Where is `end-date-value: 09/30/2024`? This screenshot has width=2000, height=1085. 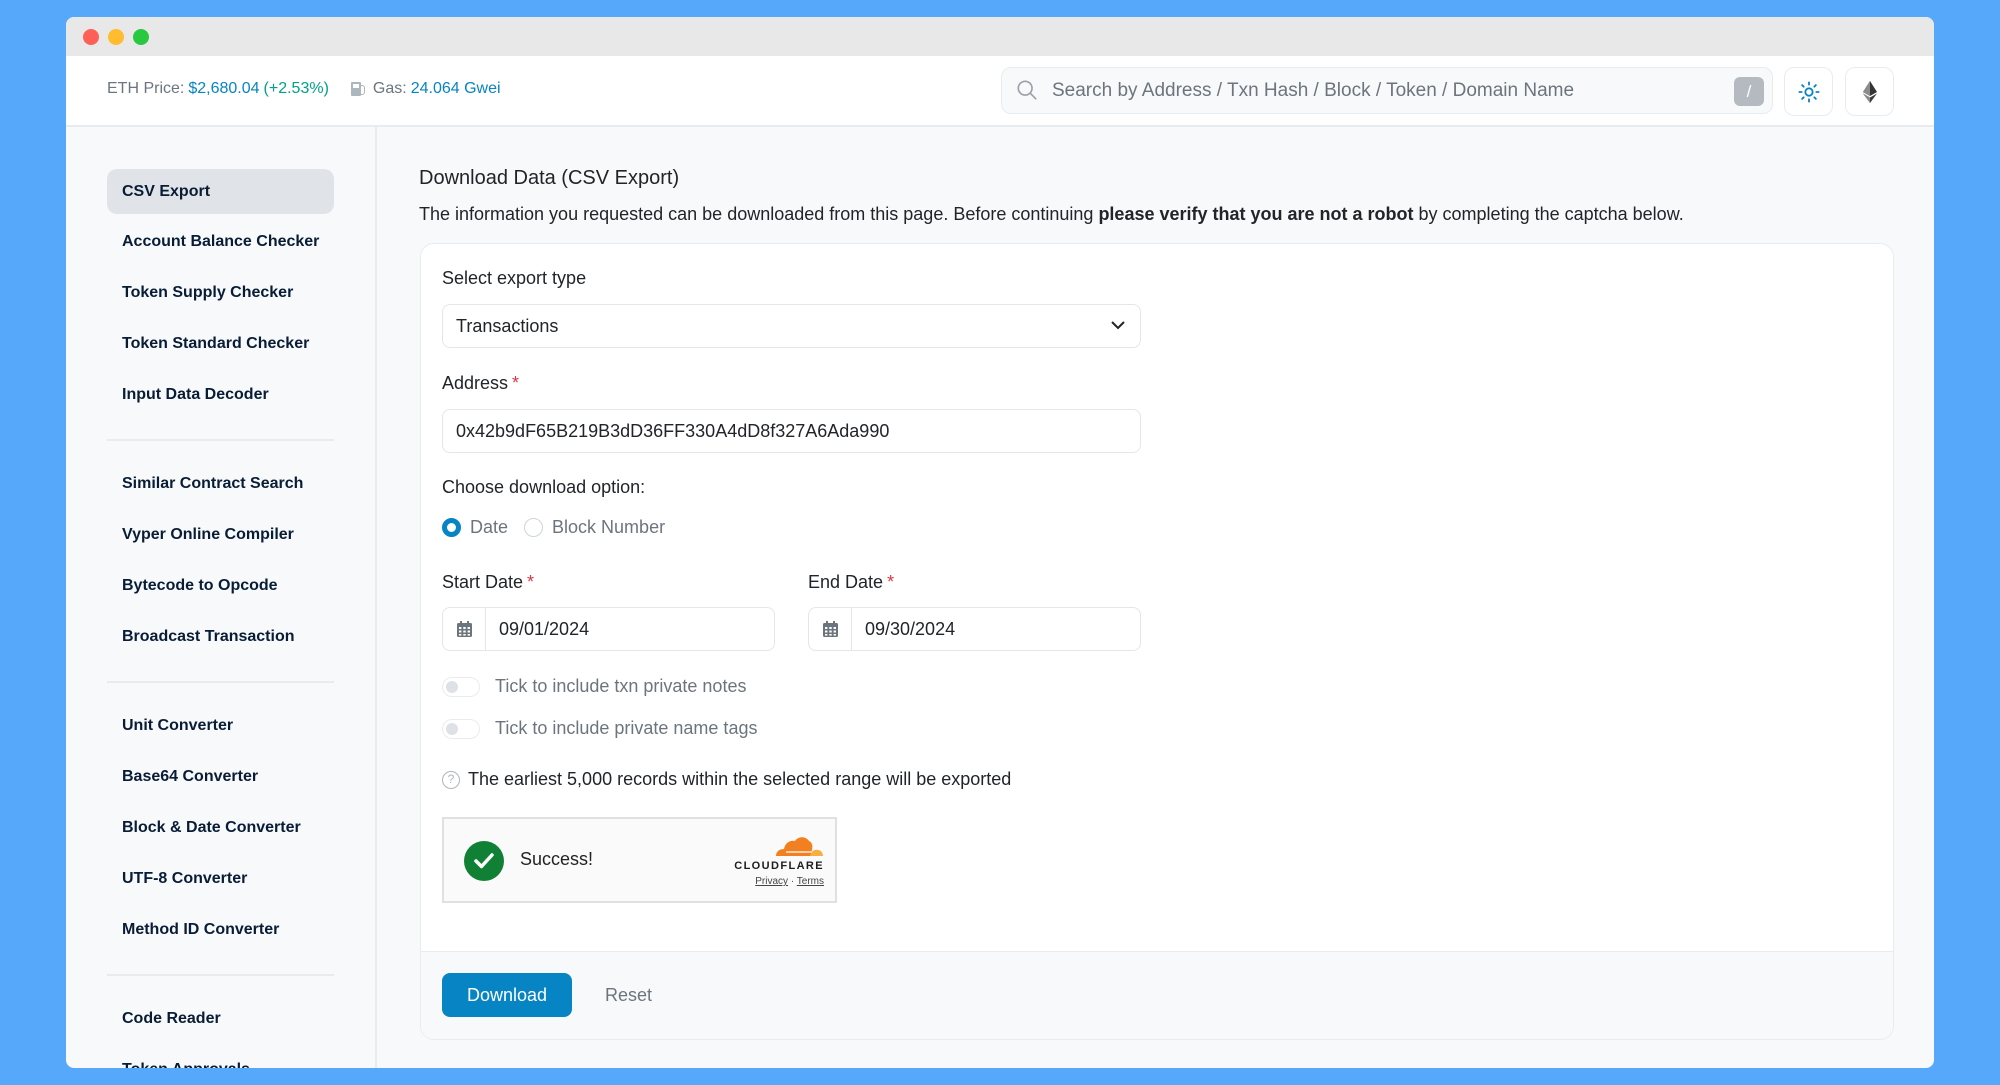 end-date-value: 09/30/2024 is located at coordinates (910, 629).